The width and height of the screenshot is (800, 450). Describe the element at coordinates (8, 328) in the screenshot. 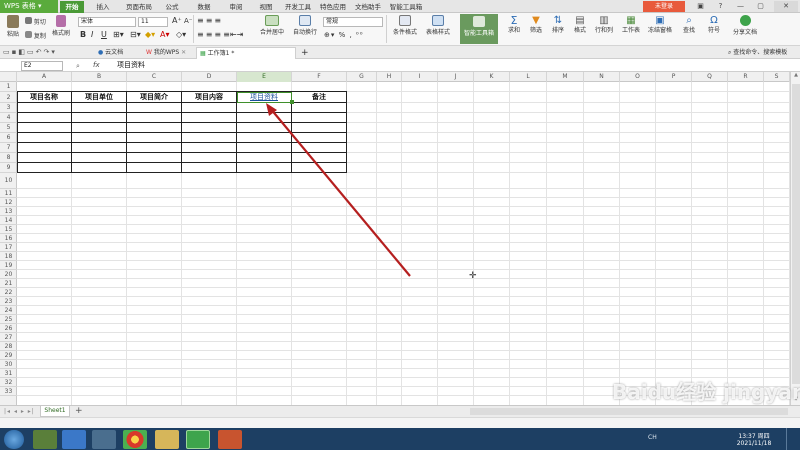

I see `row-header: 26` at that location.